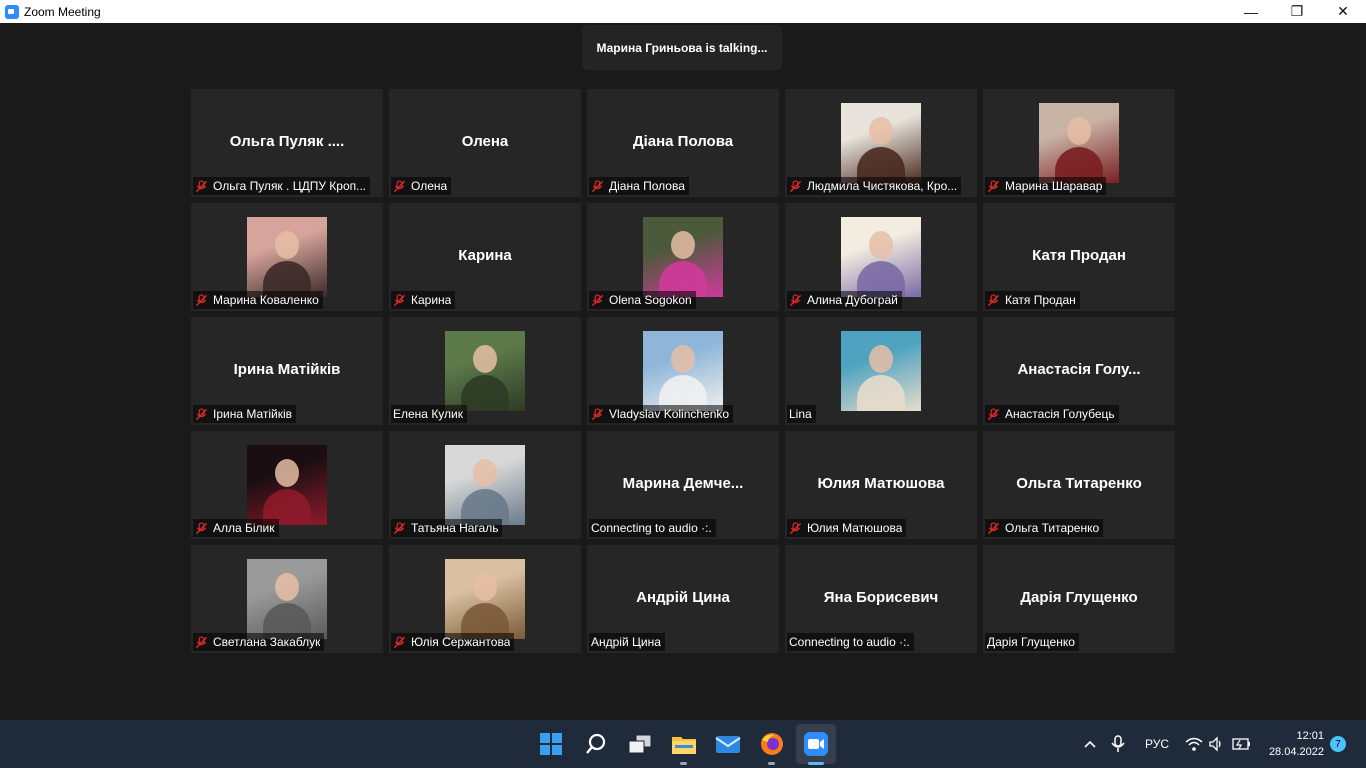  I want to click on participant-tile: Юлия Матюшова Юлия Матюшова, so click(881, 485).